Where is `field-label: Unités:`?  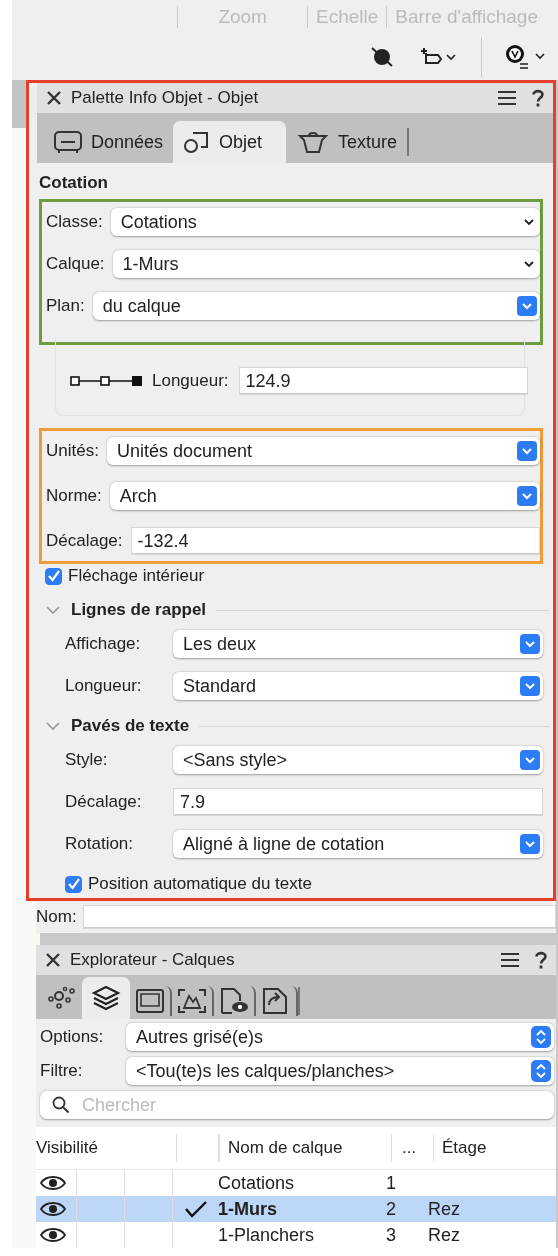
field-label: Unités: is located at coordinates (72, 451).